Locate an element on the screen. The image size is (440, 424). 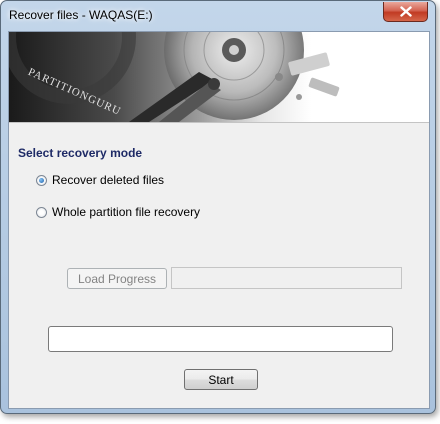
close-icon is located at coordinates (405, 11).